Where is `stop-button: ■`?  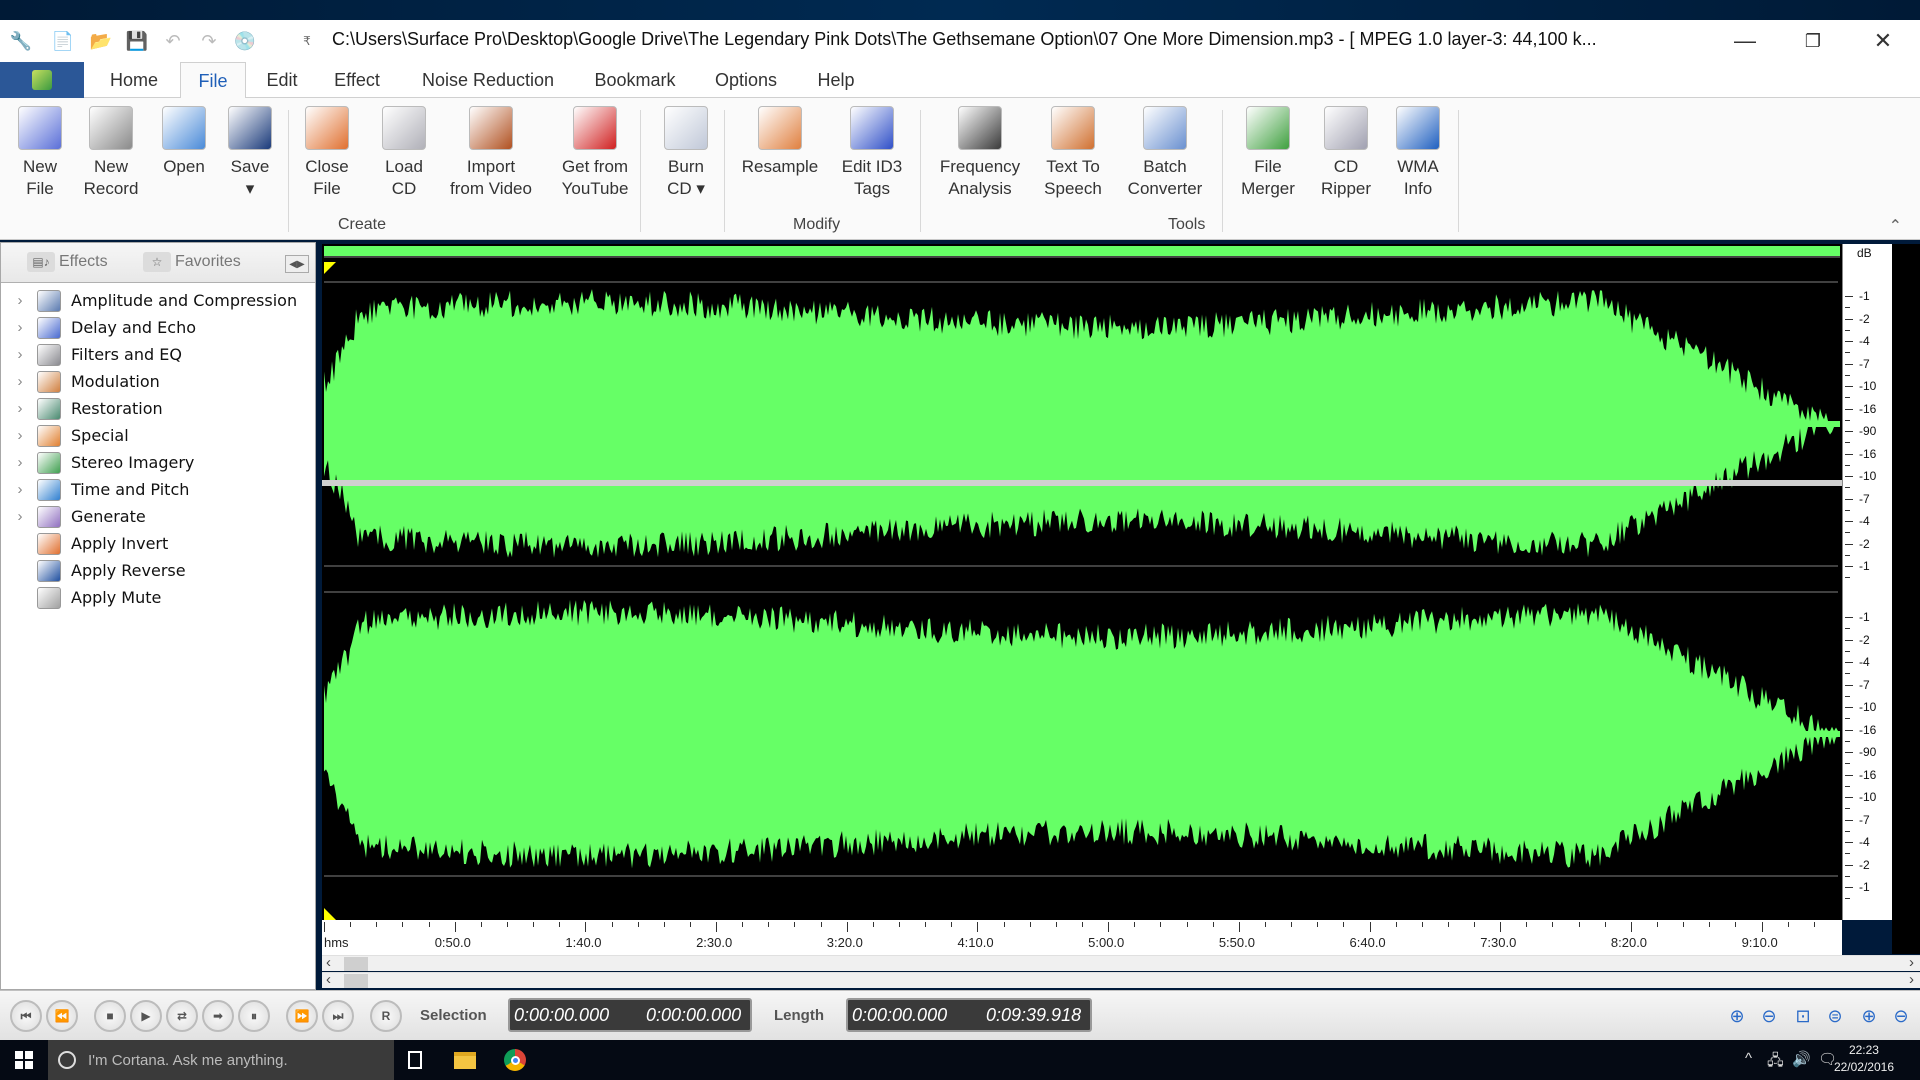
stop-button: ■ is located at coordinates (110, 1016).